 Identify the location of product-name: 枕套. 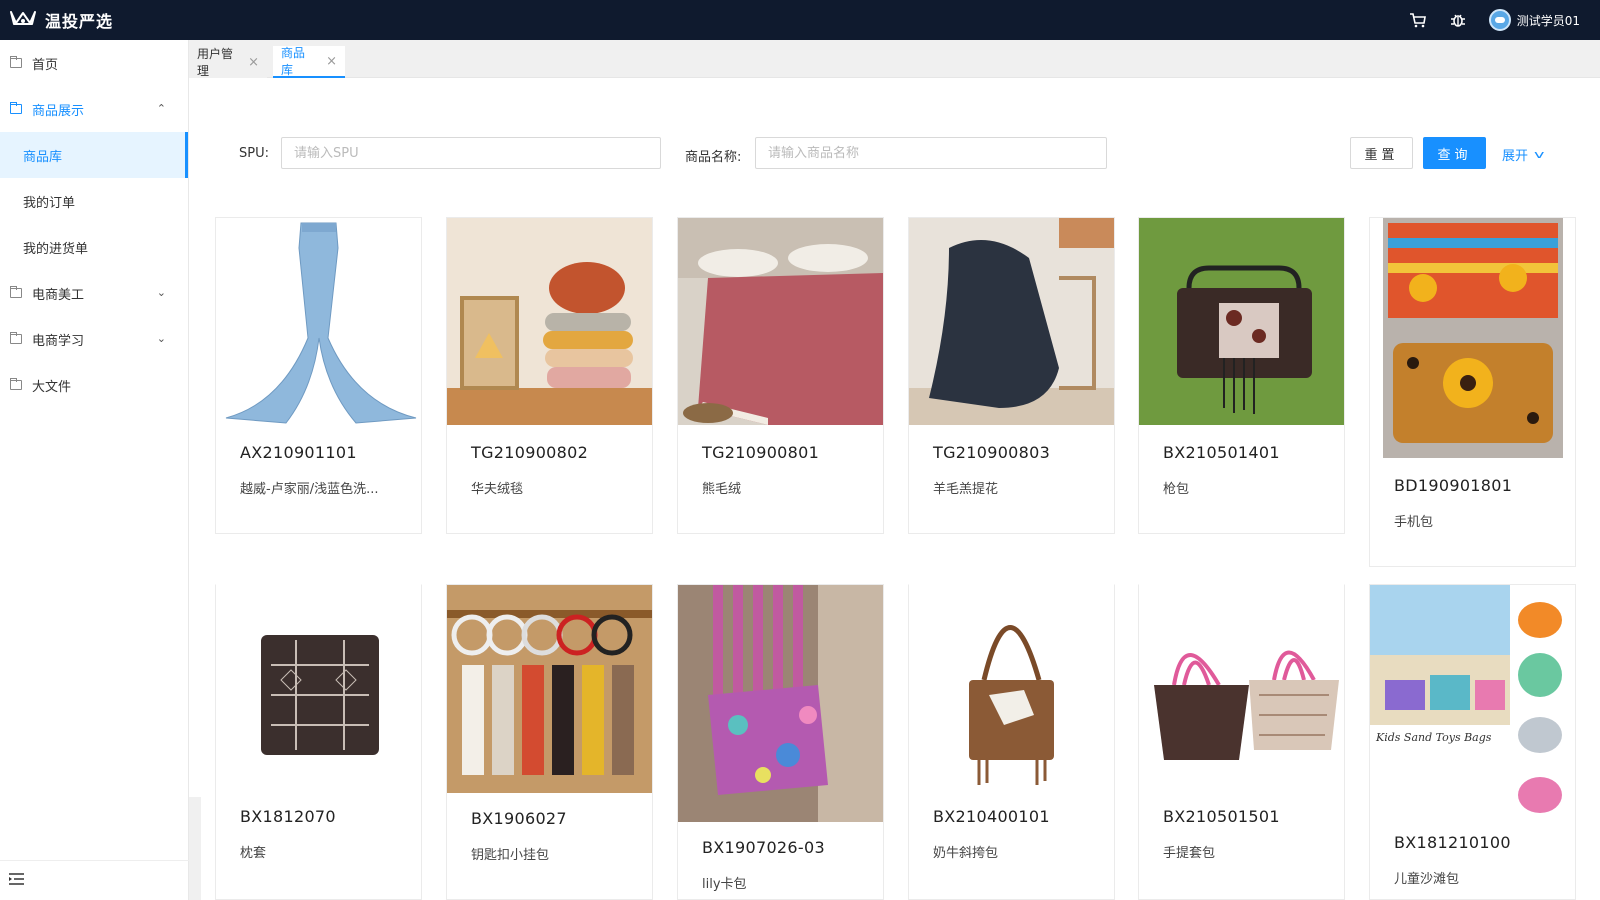
(253, 853).